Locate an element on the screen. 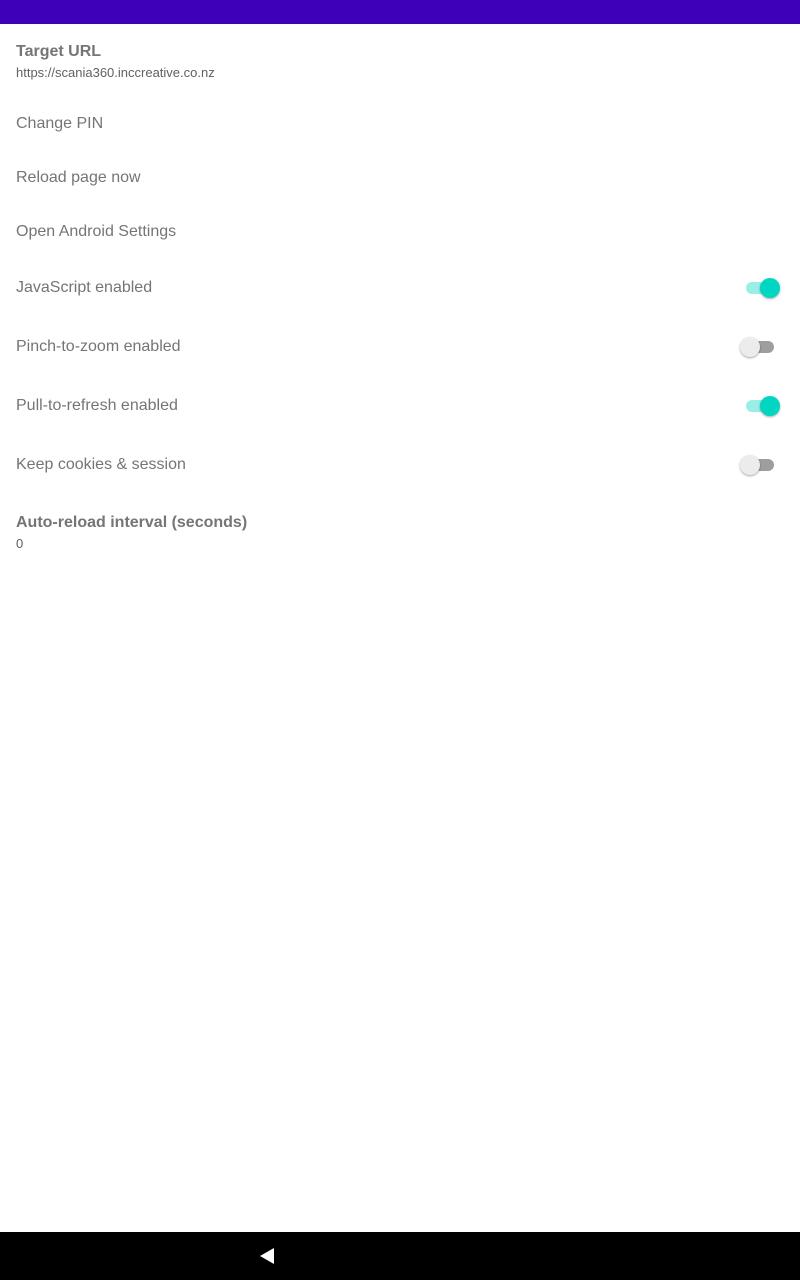 The height and width of the screenshot is (1280, 800). pref-target-url-summary: https://scania360.inccreative.co.nz is located at coordinates (115, 72).